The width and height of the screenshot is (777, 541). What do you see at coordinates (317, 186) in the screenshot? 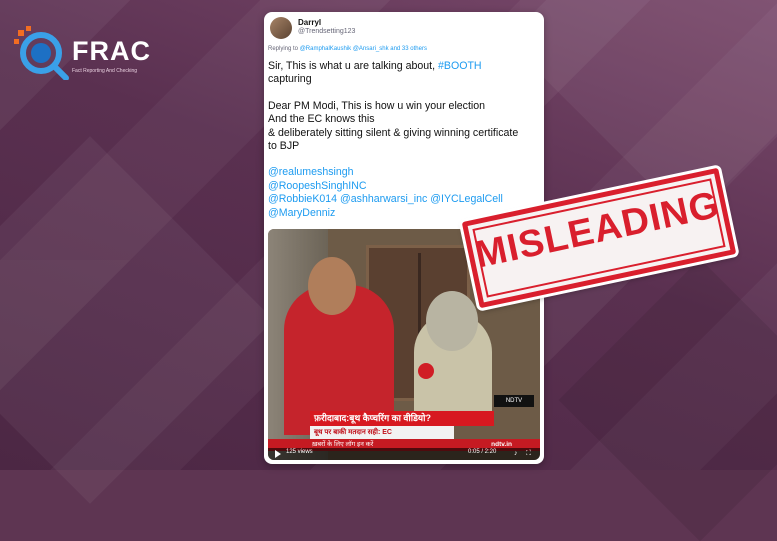
I see `mention-link: @RoopeshSinghINC` at bounding box center [317, 186].